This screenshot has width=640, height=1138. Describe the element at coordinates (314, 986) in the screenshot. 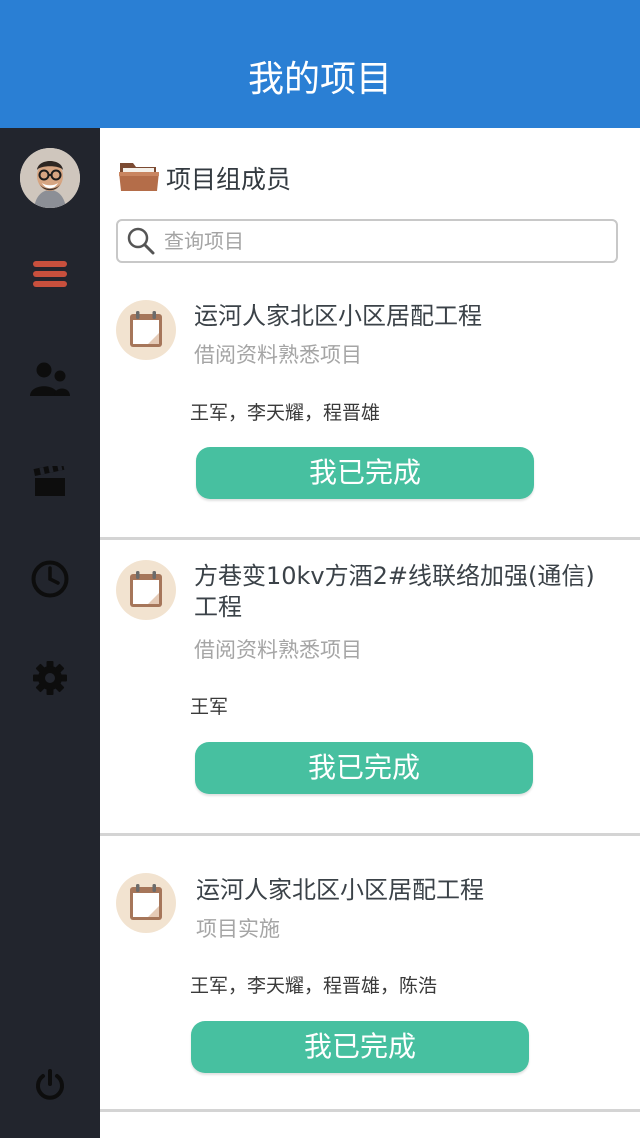

I see `project-members: 王军，李天耀，程晋雄，陈浩` at that location.